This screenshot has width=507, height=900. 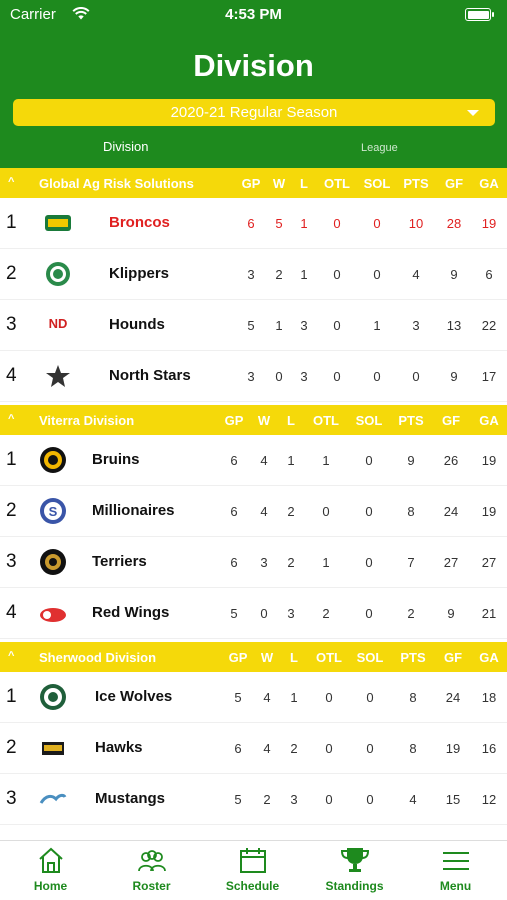 I want to click on standings-row: 1 Bruins 6 4 1 1 0 9 26 19, so click(x=253, y=460).